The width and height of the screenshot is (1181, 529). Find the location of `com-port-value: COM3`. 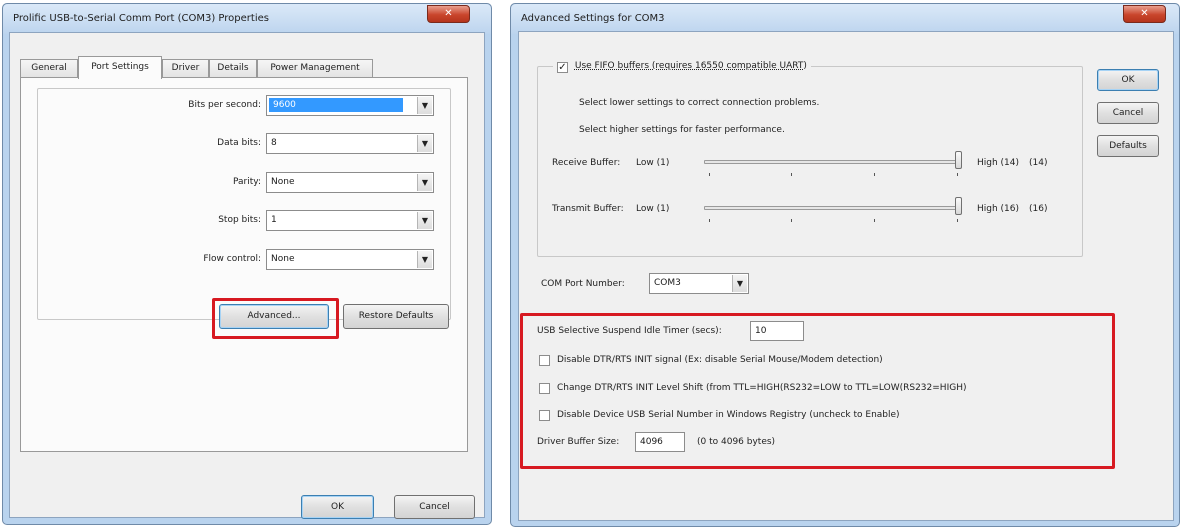

com-port-value: COM3 is located at coordinates (667, 283).